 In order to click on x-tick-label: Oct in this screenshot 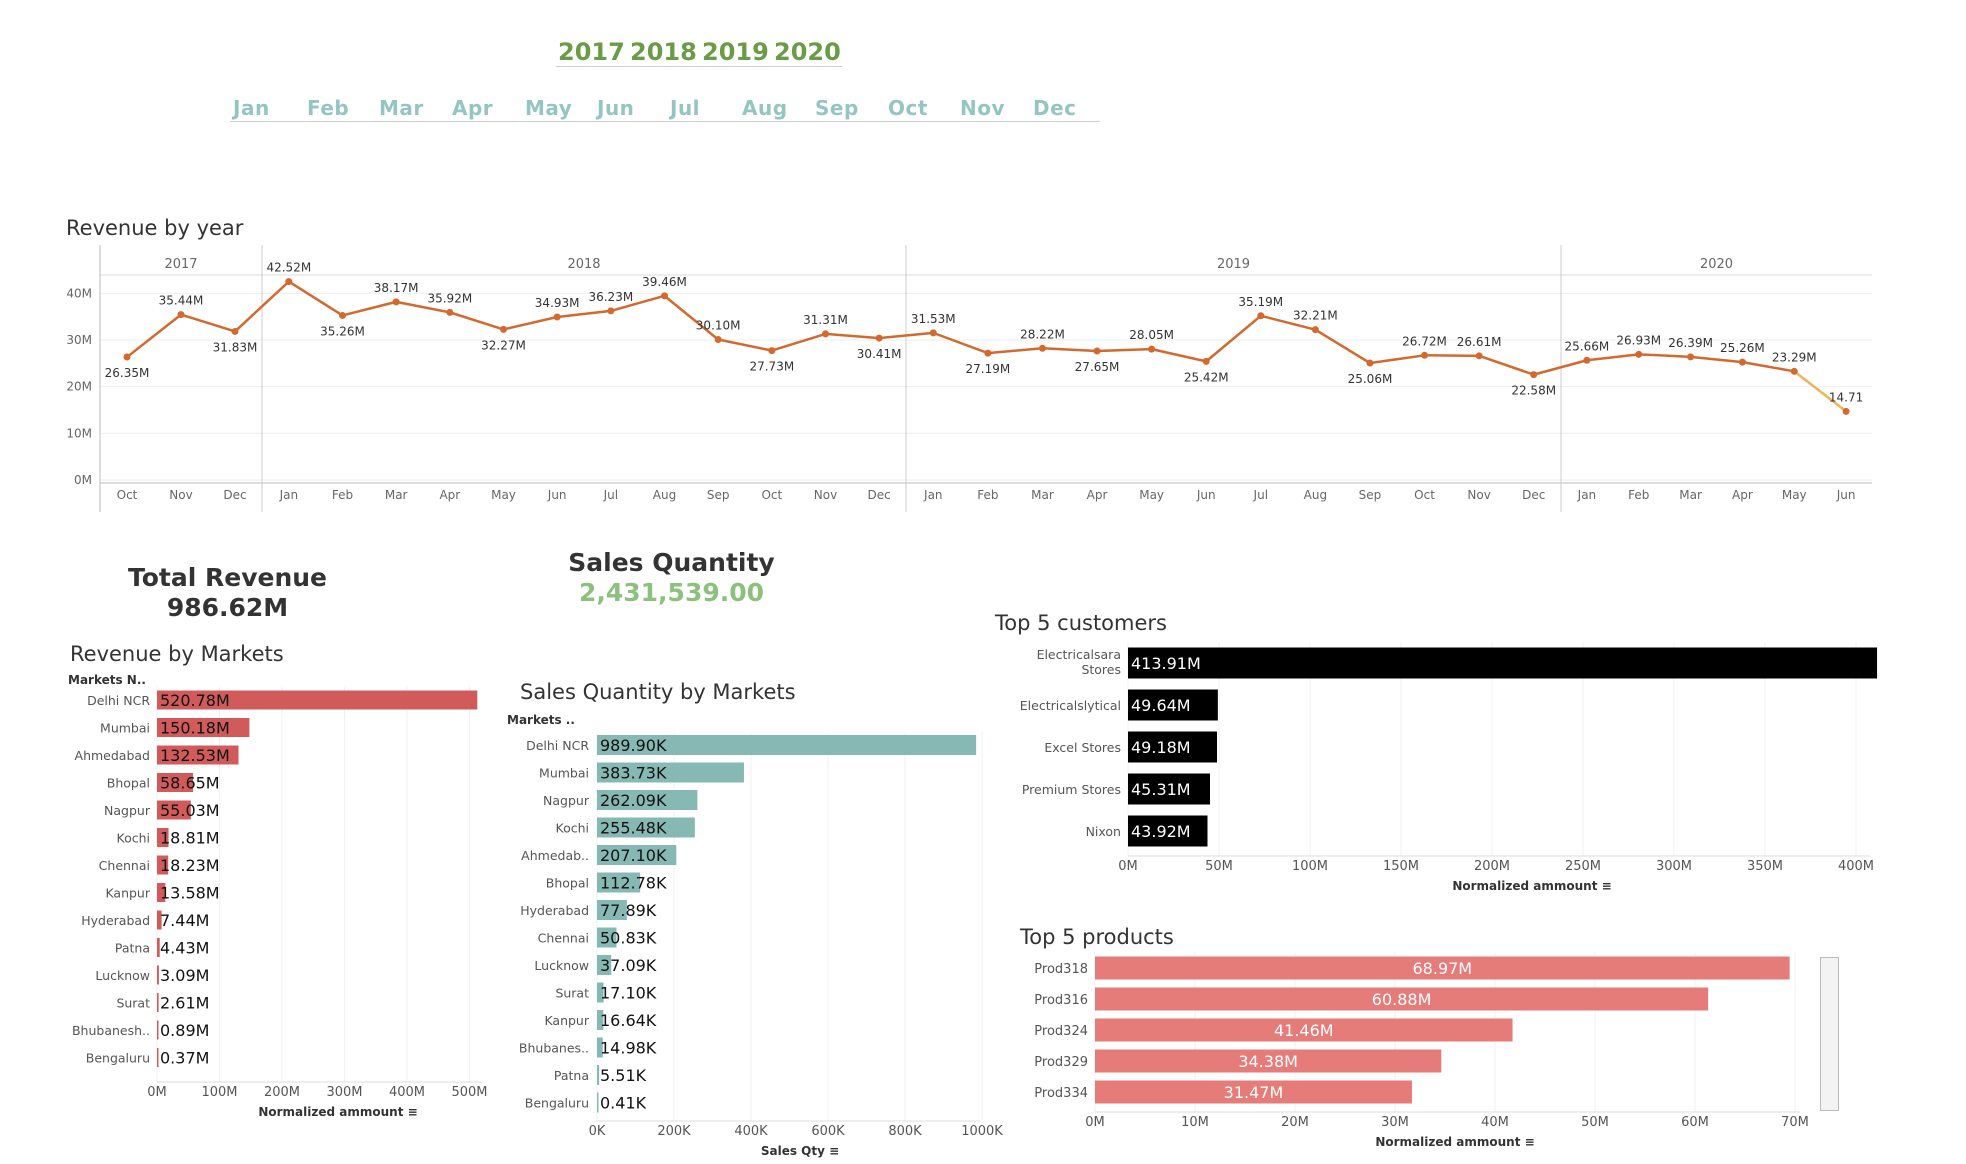, I will do `click(127, 495)`.